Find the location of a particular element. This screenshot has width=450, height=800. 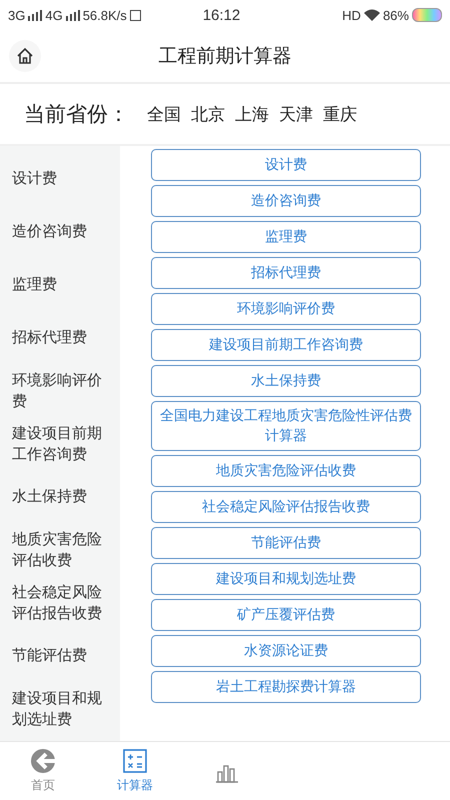

calculator-button: 全国电力建设工程地质灾害危险性评估费计算器 is located at coordinates (286, 426).